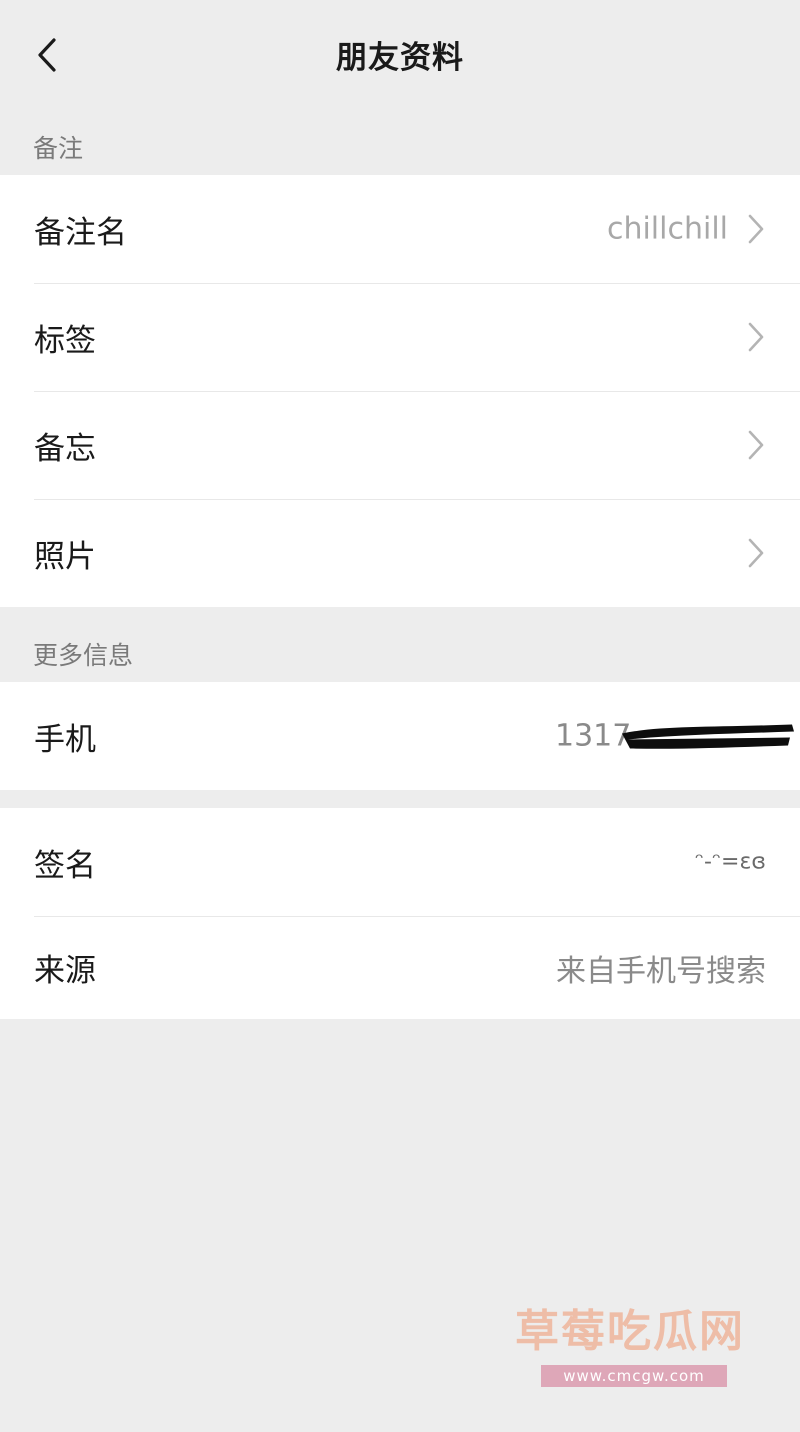  Describe the element at coordinates (400, 445) in the screenshot. I see `row-memo: 备忘` at that location.